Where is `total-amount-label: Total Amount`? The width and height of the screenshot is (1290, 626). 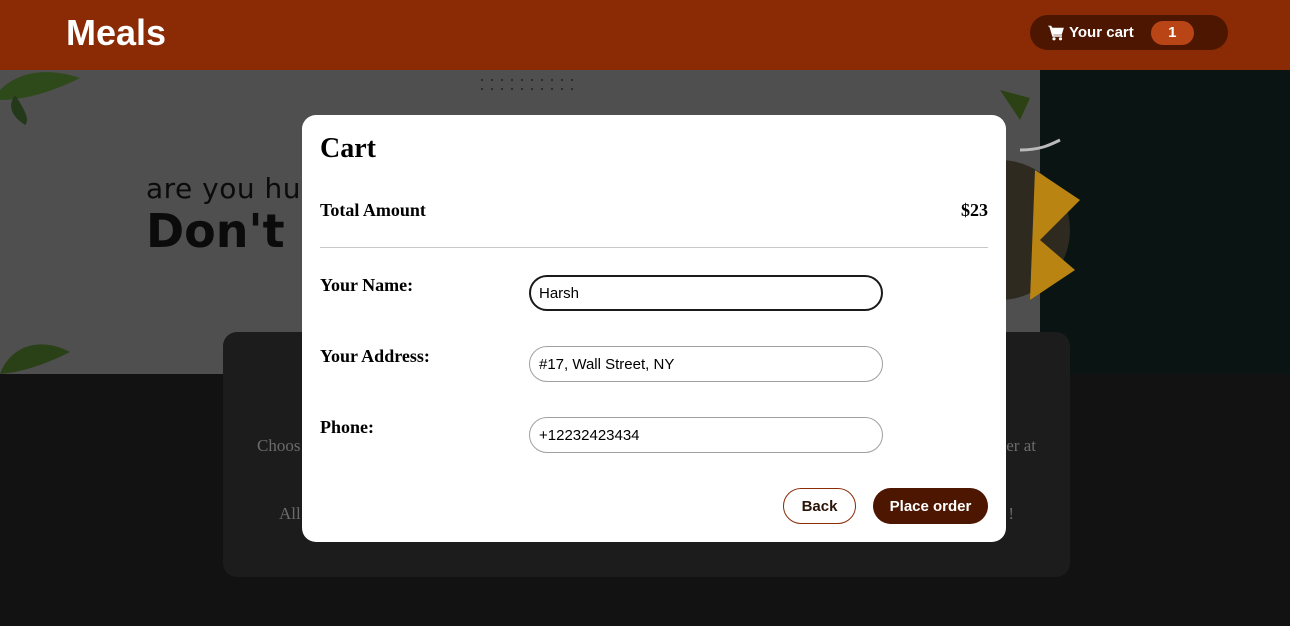 total-amount-label: Total Amount is located at coordinates (373, 210).